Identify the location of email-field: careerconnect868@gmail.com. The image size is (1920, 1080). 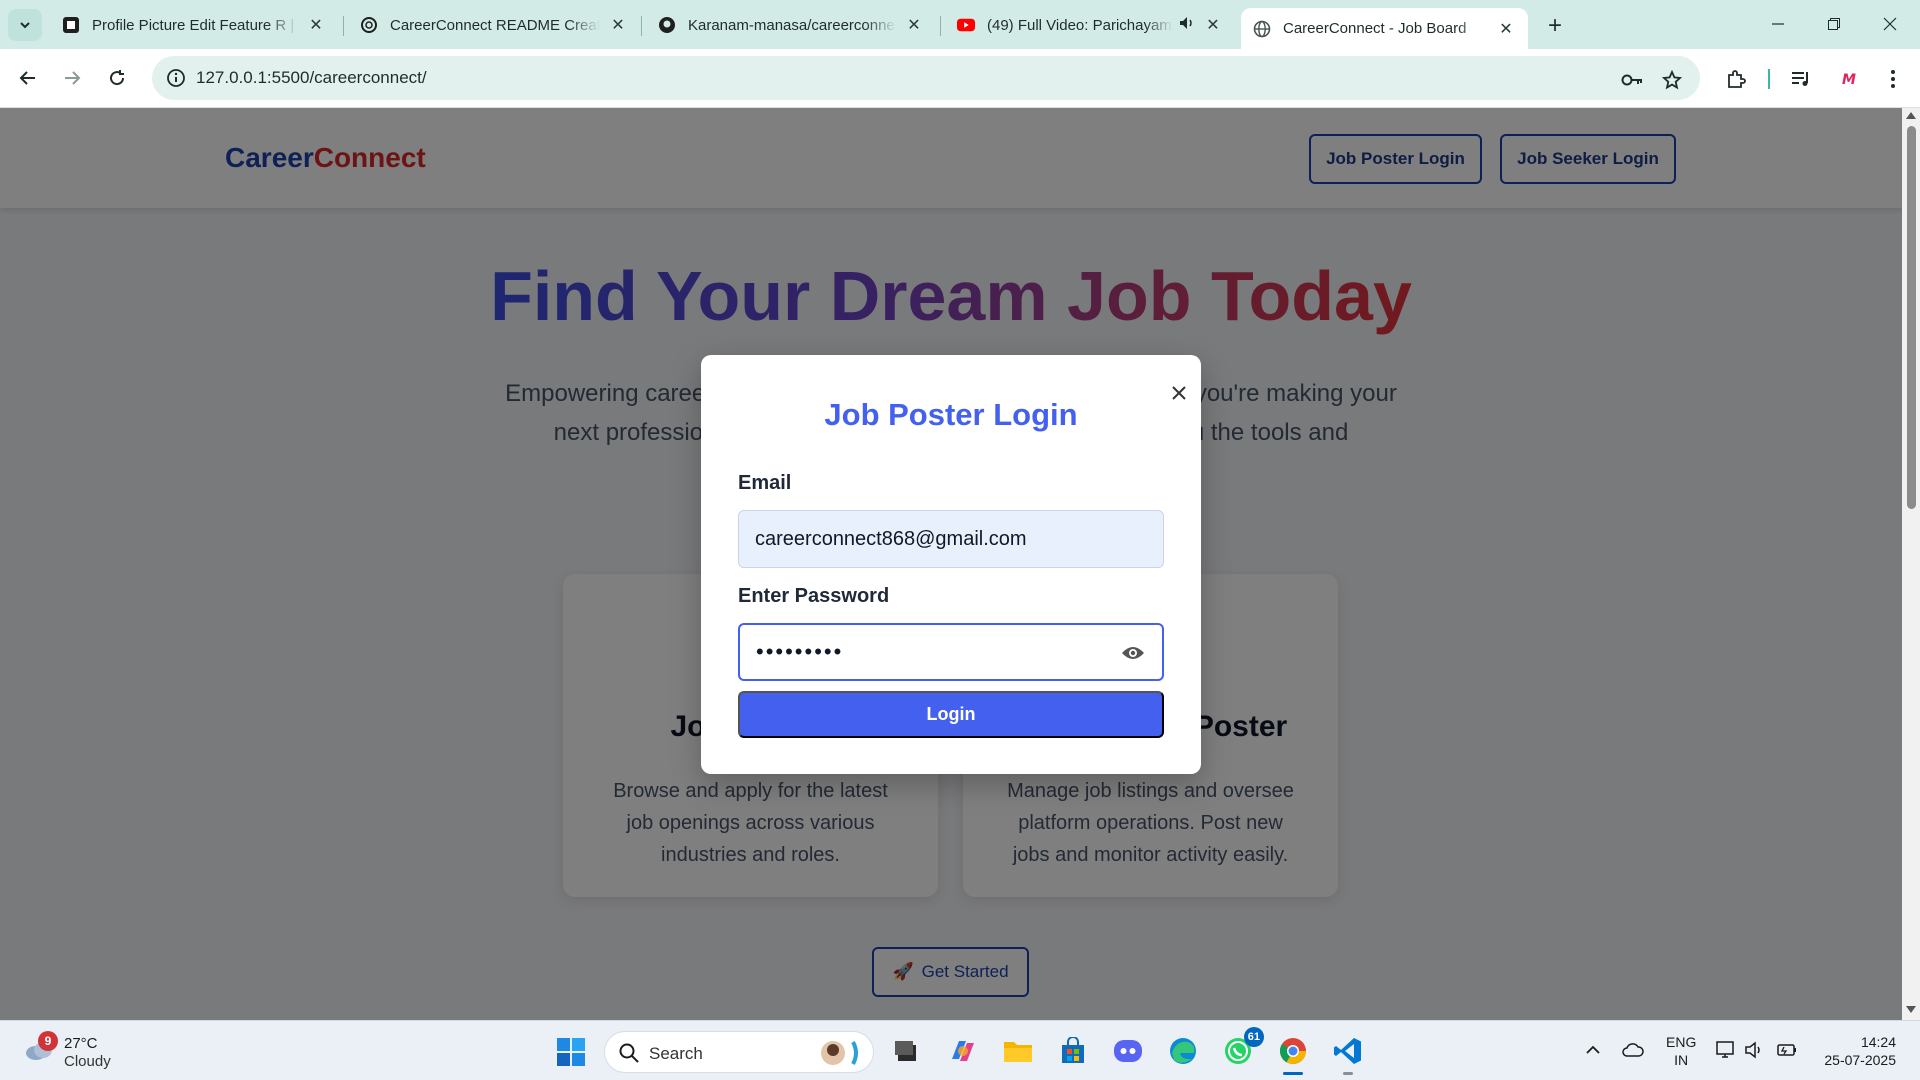
(951, 539).